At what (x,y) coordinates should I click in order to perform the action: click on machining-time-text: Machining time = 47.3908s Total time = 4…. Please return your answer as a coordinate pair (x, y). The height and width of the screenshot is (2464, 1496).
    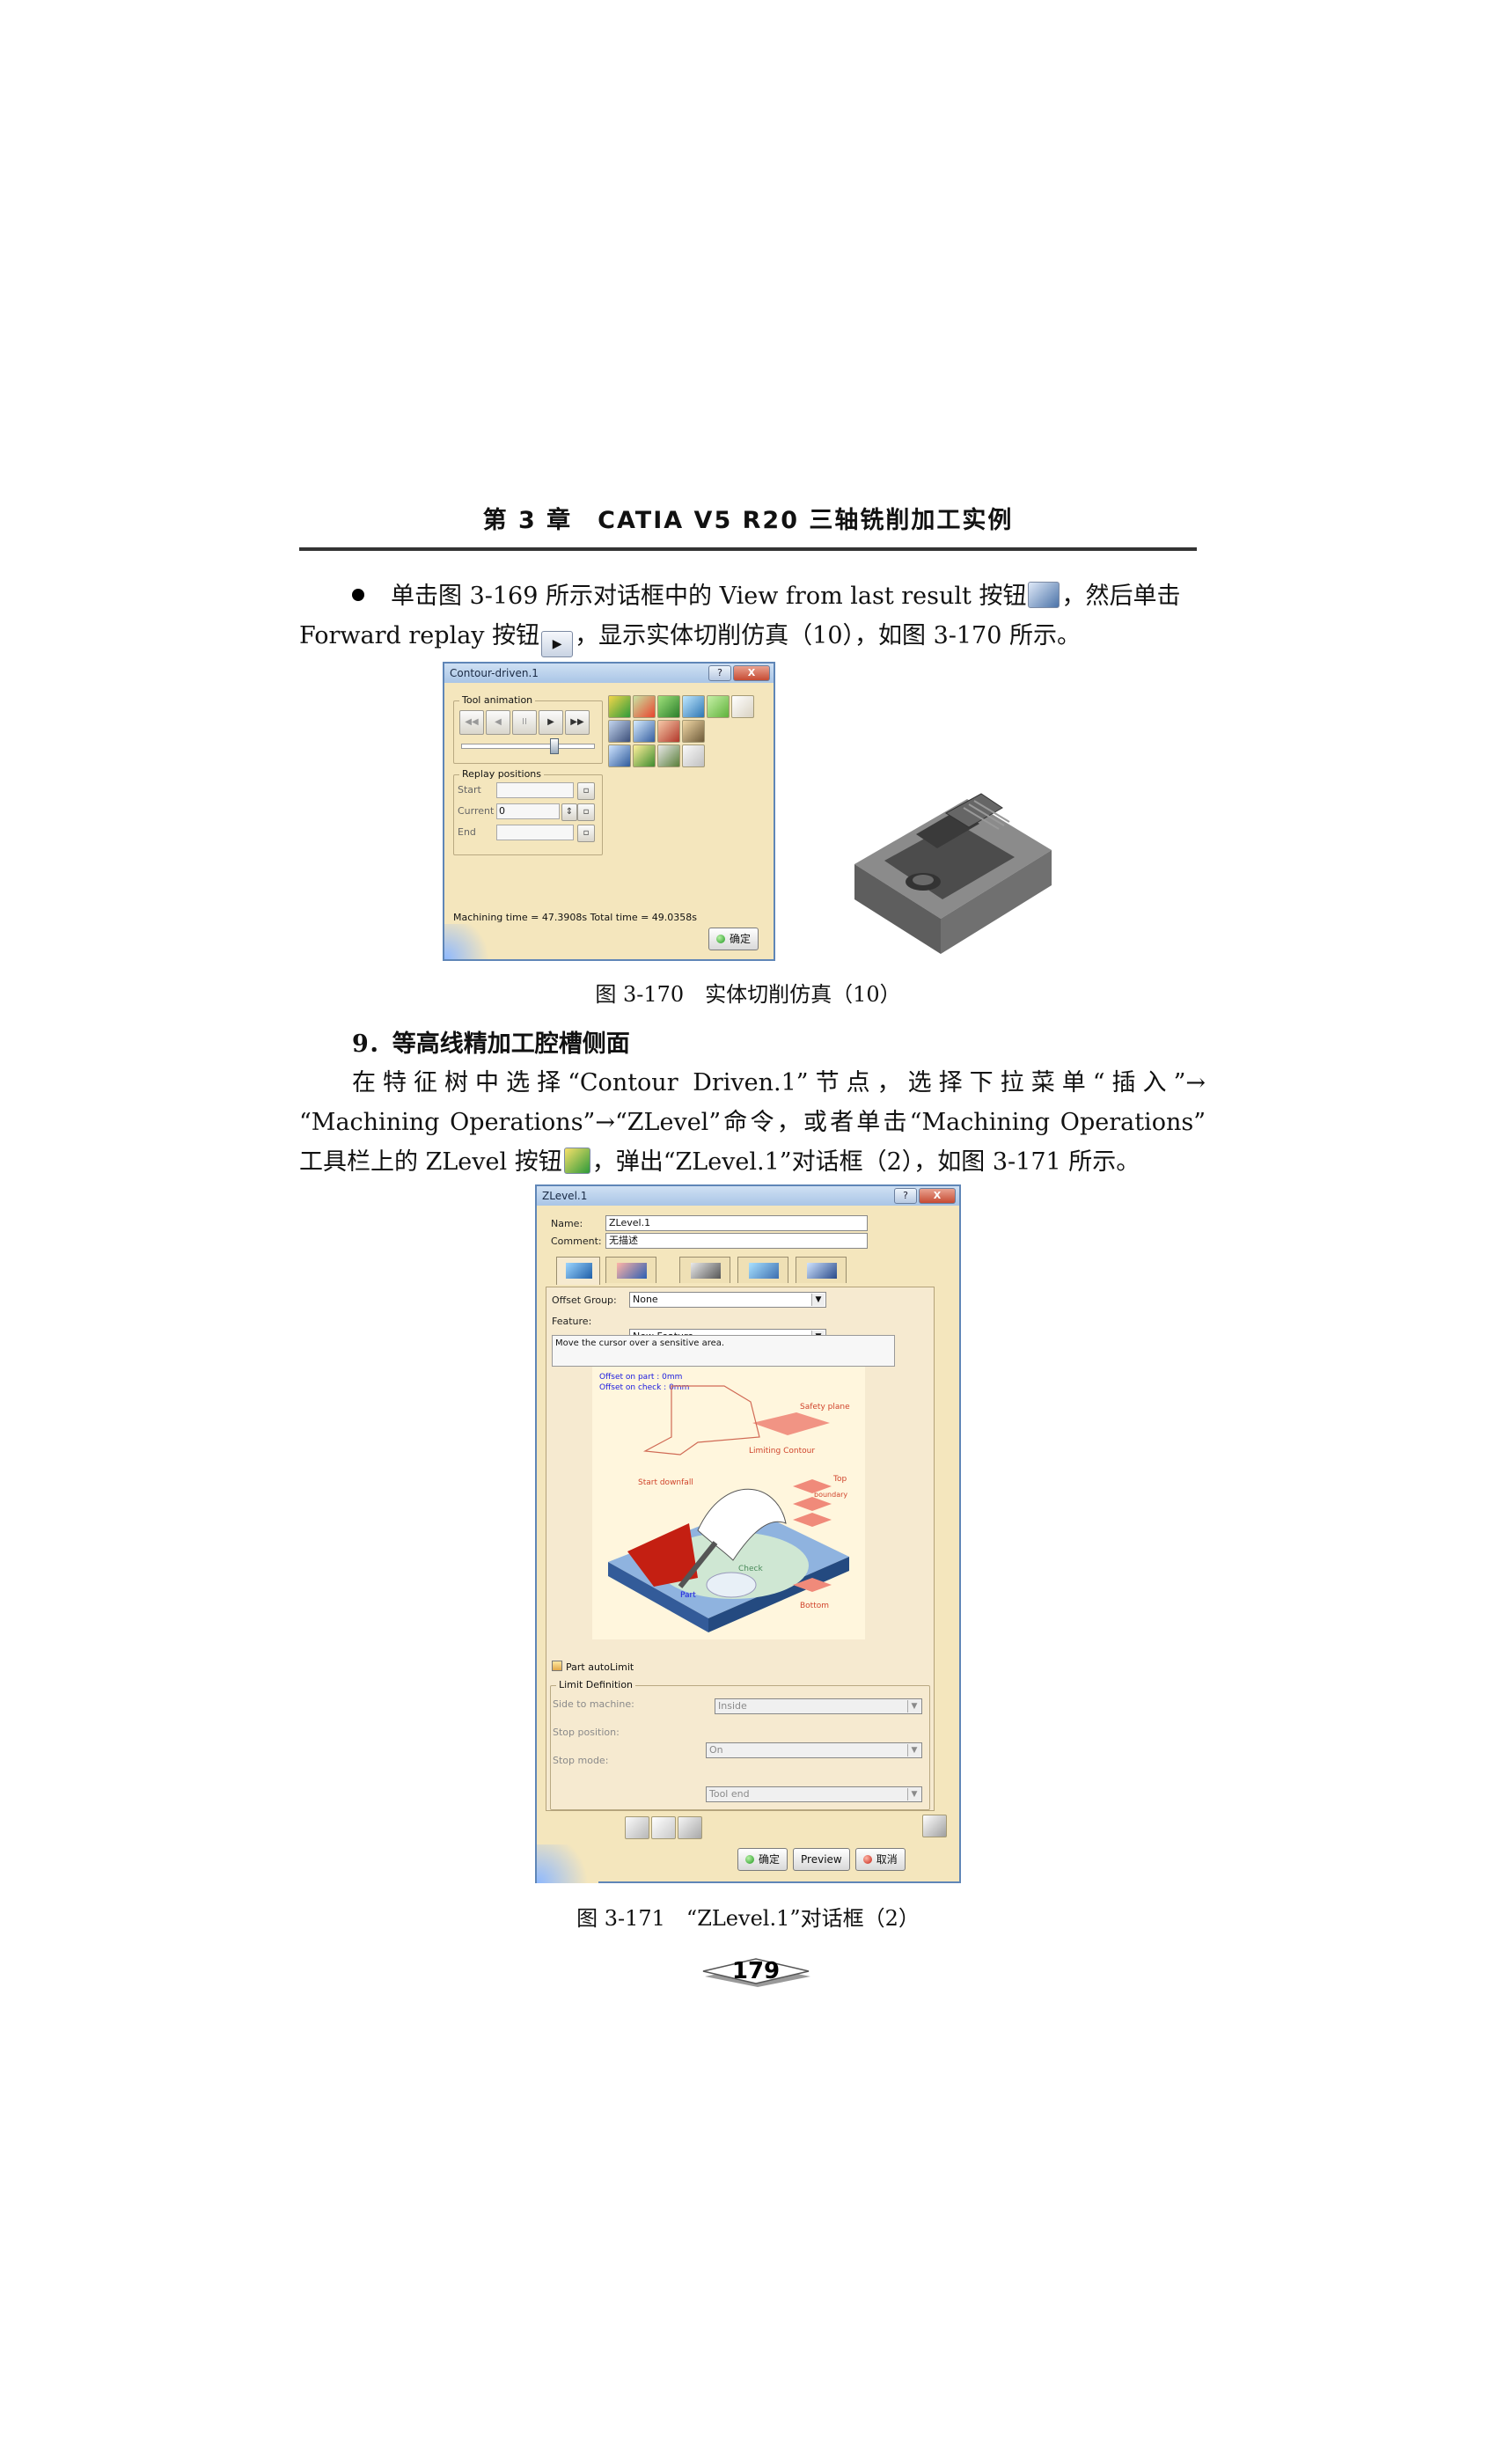
    Looking at the image, I should click on (575, 918).